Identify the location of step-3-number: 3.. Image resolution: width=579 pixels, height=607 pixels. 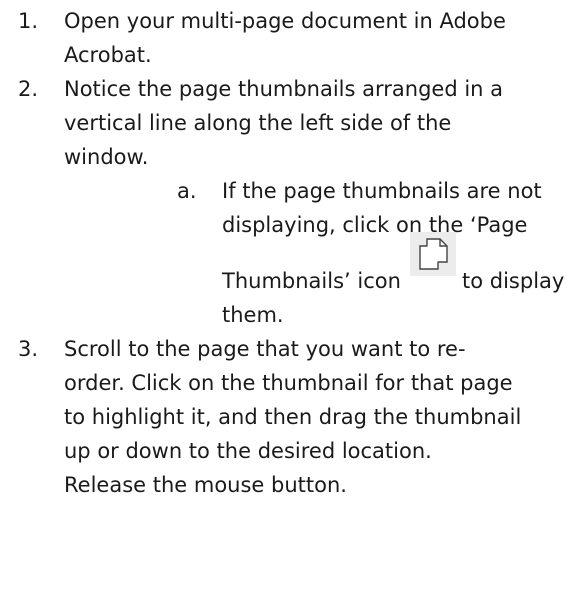
(28, 349).